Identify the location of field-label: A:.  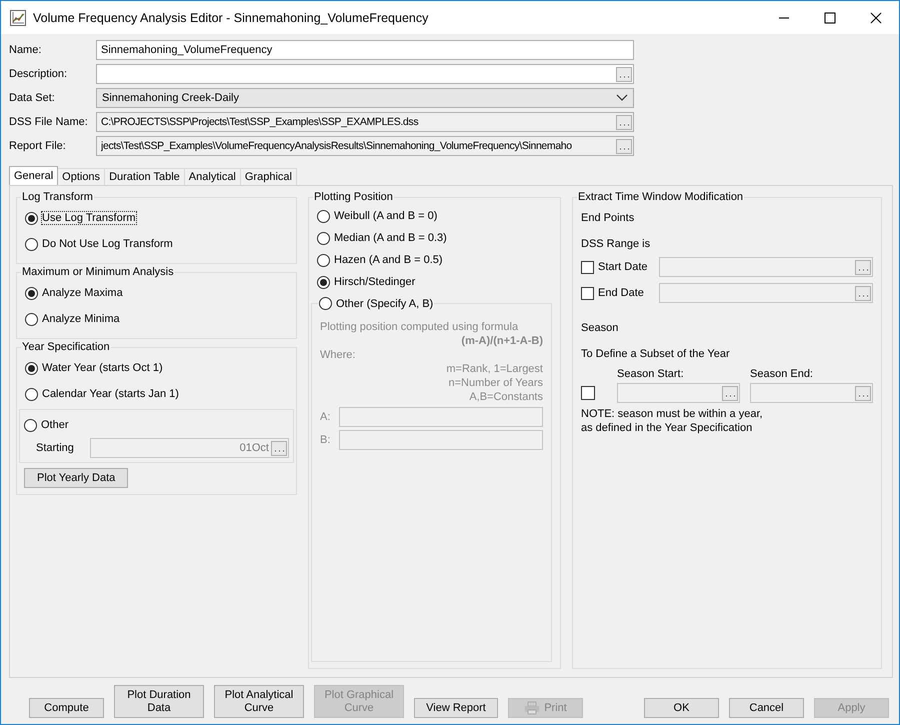
(325, 417).